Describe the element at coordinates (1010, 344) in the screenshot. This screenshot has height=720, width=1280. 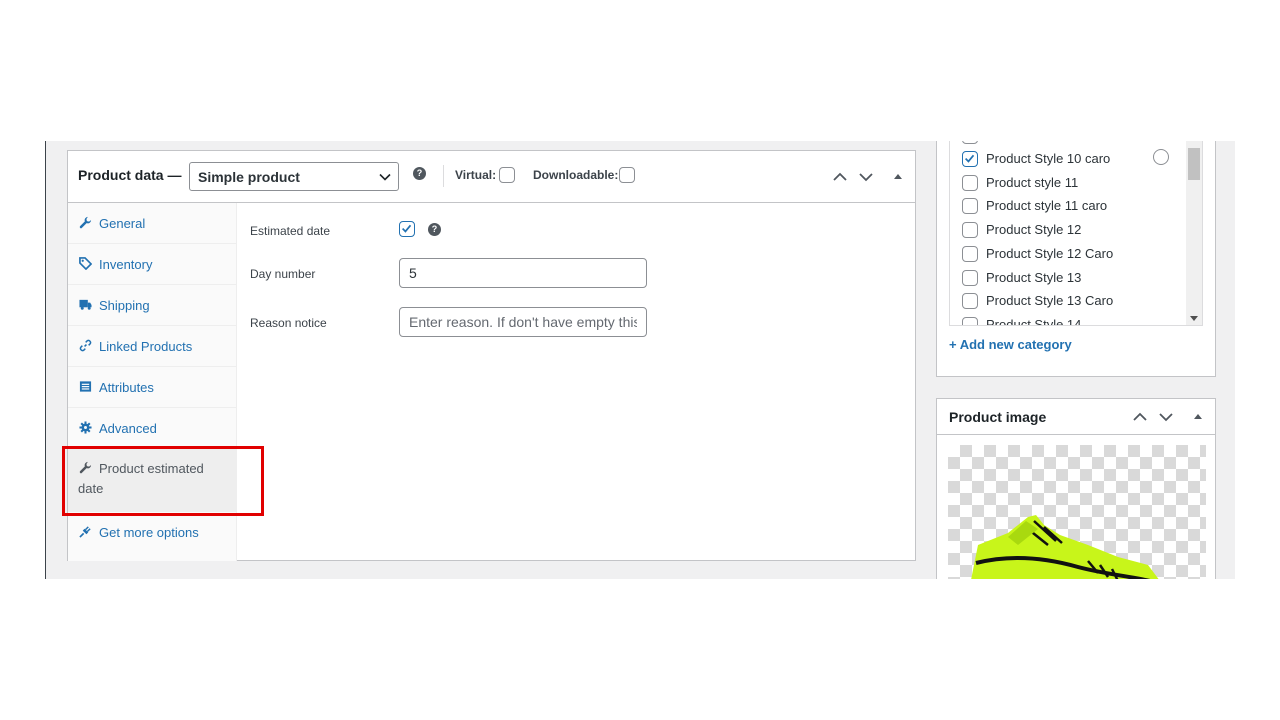
I see `add-new-category-link: + Add new category` at that location.